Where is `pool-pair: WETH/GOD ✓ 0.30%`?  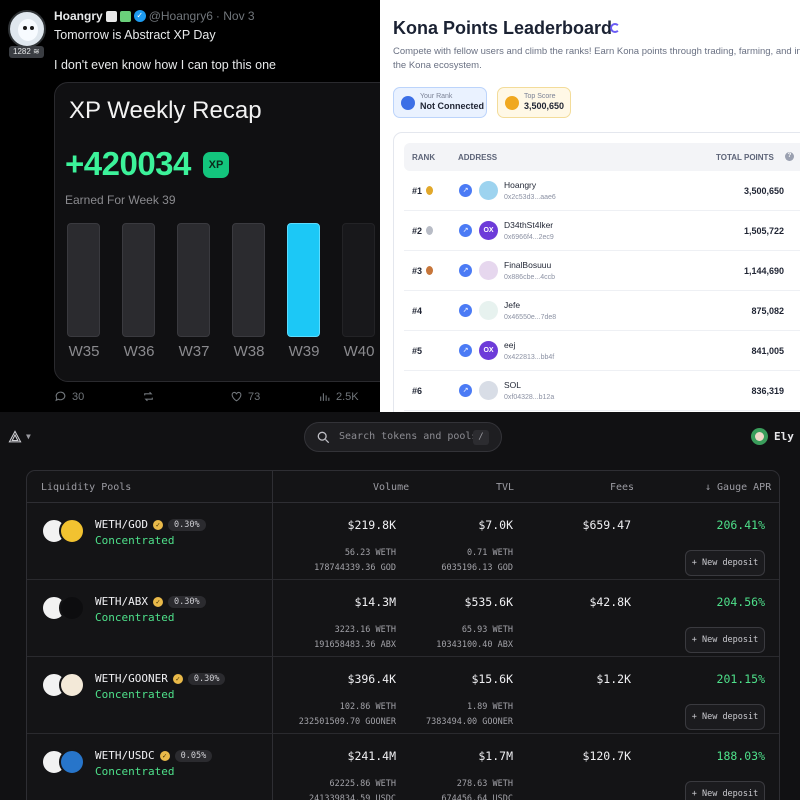 pool-pair: WETH/GOD ✓ 0.30% is located at coordinates (150, 524).